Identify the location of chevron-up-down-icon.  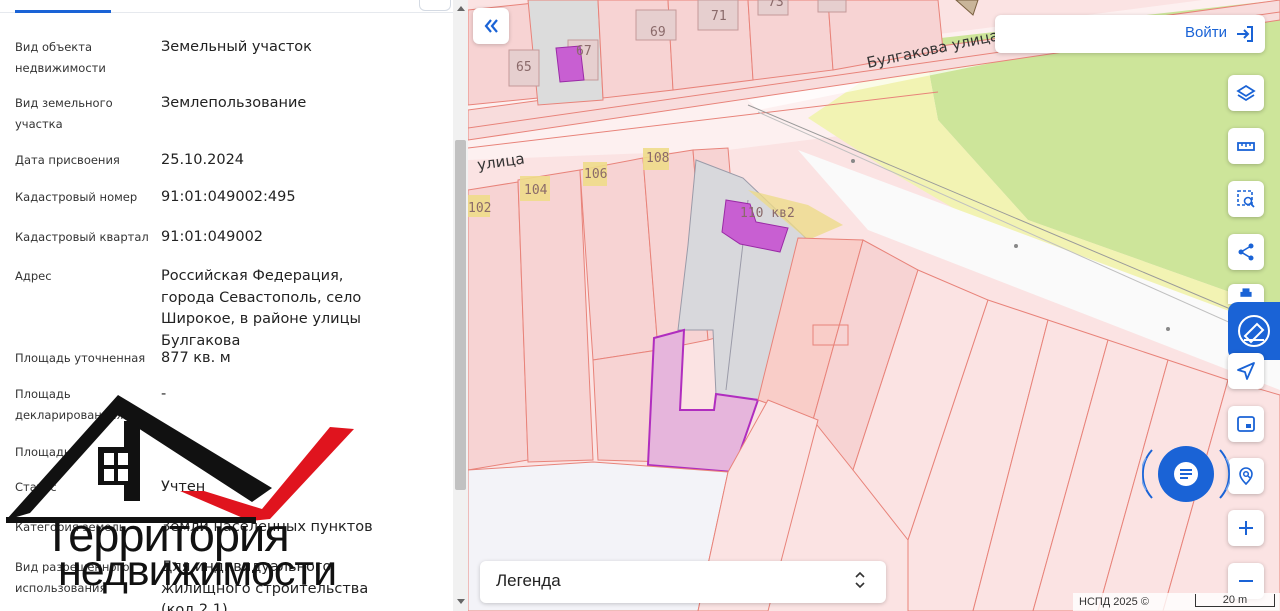
(860, 580).